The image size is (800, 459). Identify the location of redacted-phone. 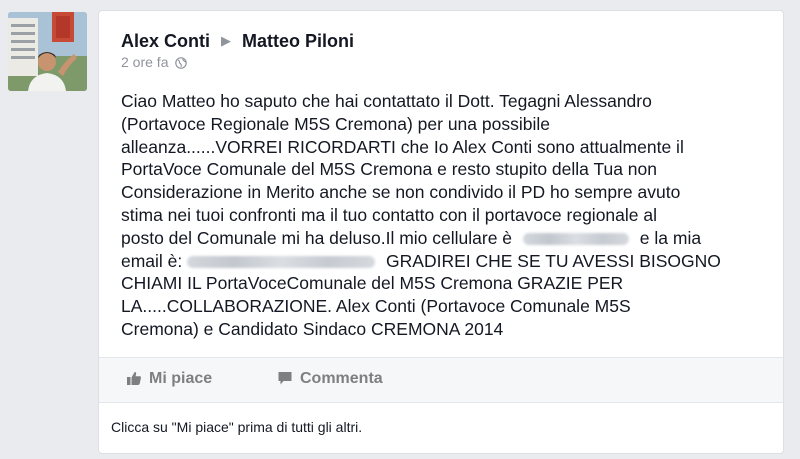
(575, 239).